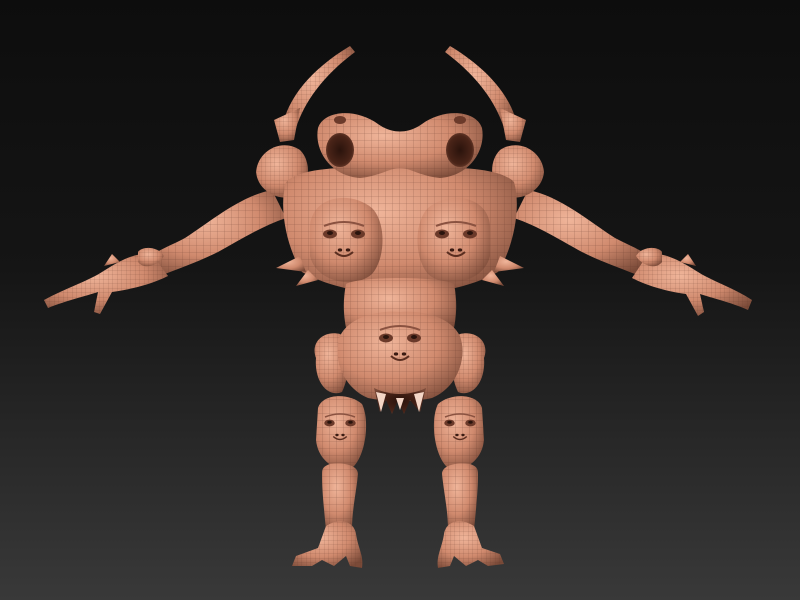  What do you see at coordinates (454, 240) in the screenshot?
I see `chest-face-right` at bounding box center [454, 240].